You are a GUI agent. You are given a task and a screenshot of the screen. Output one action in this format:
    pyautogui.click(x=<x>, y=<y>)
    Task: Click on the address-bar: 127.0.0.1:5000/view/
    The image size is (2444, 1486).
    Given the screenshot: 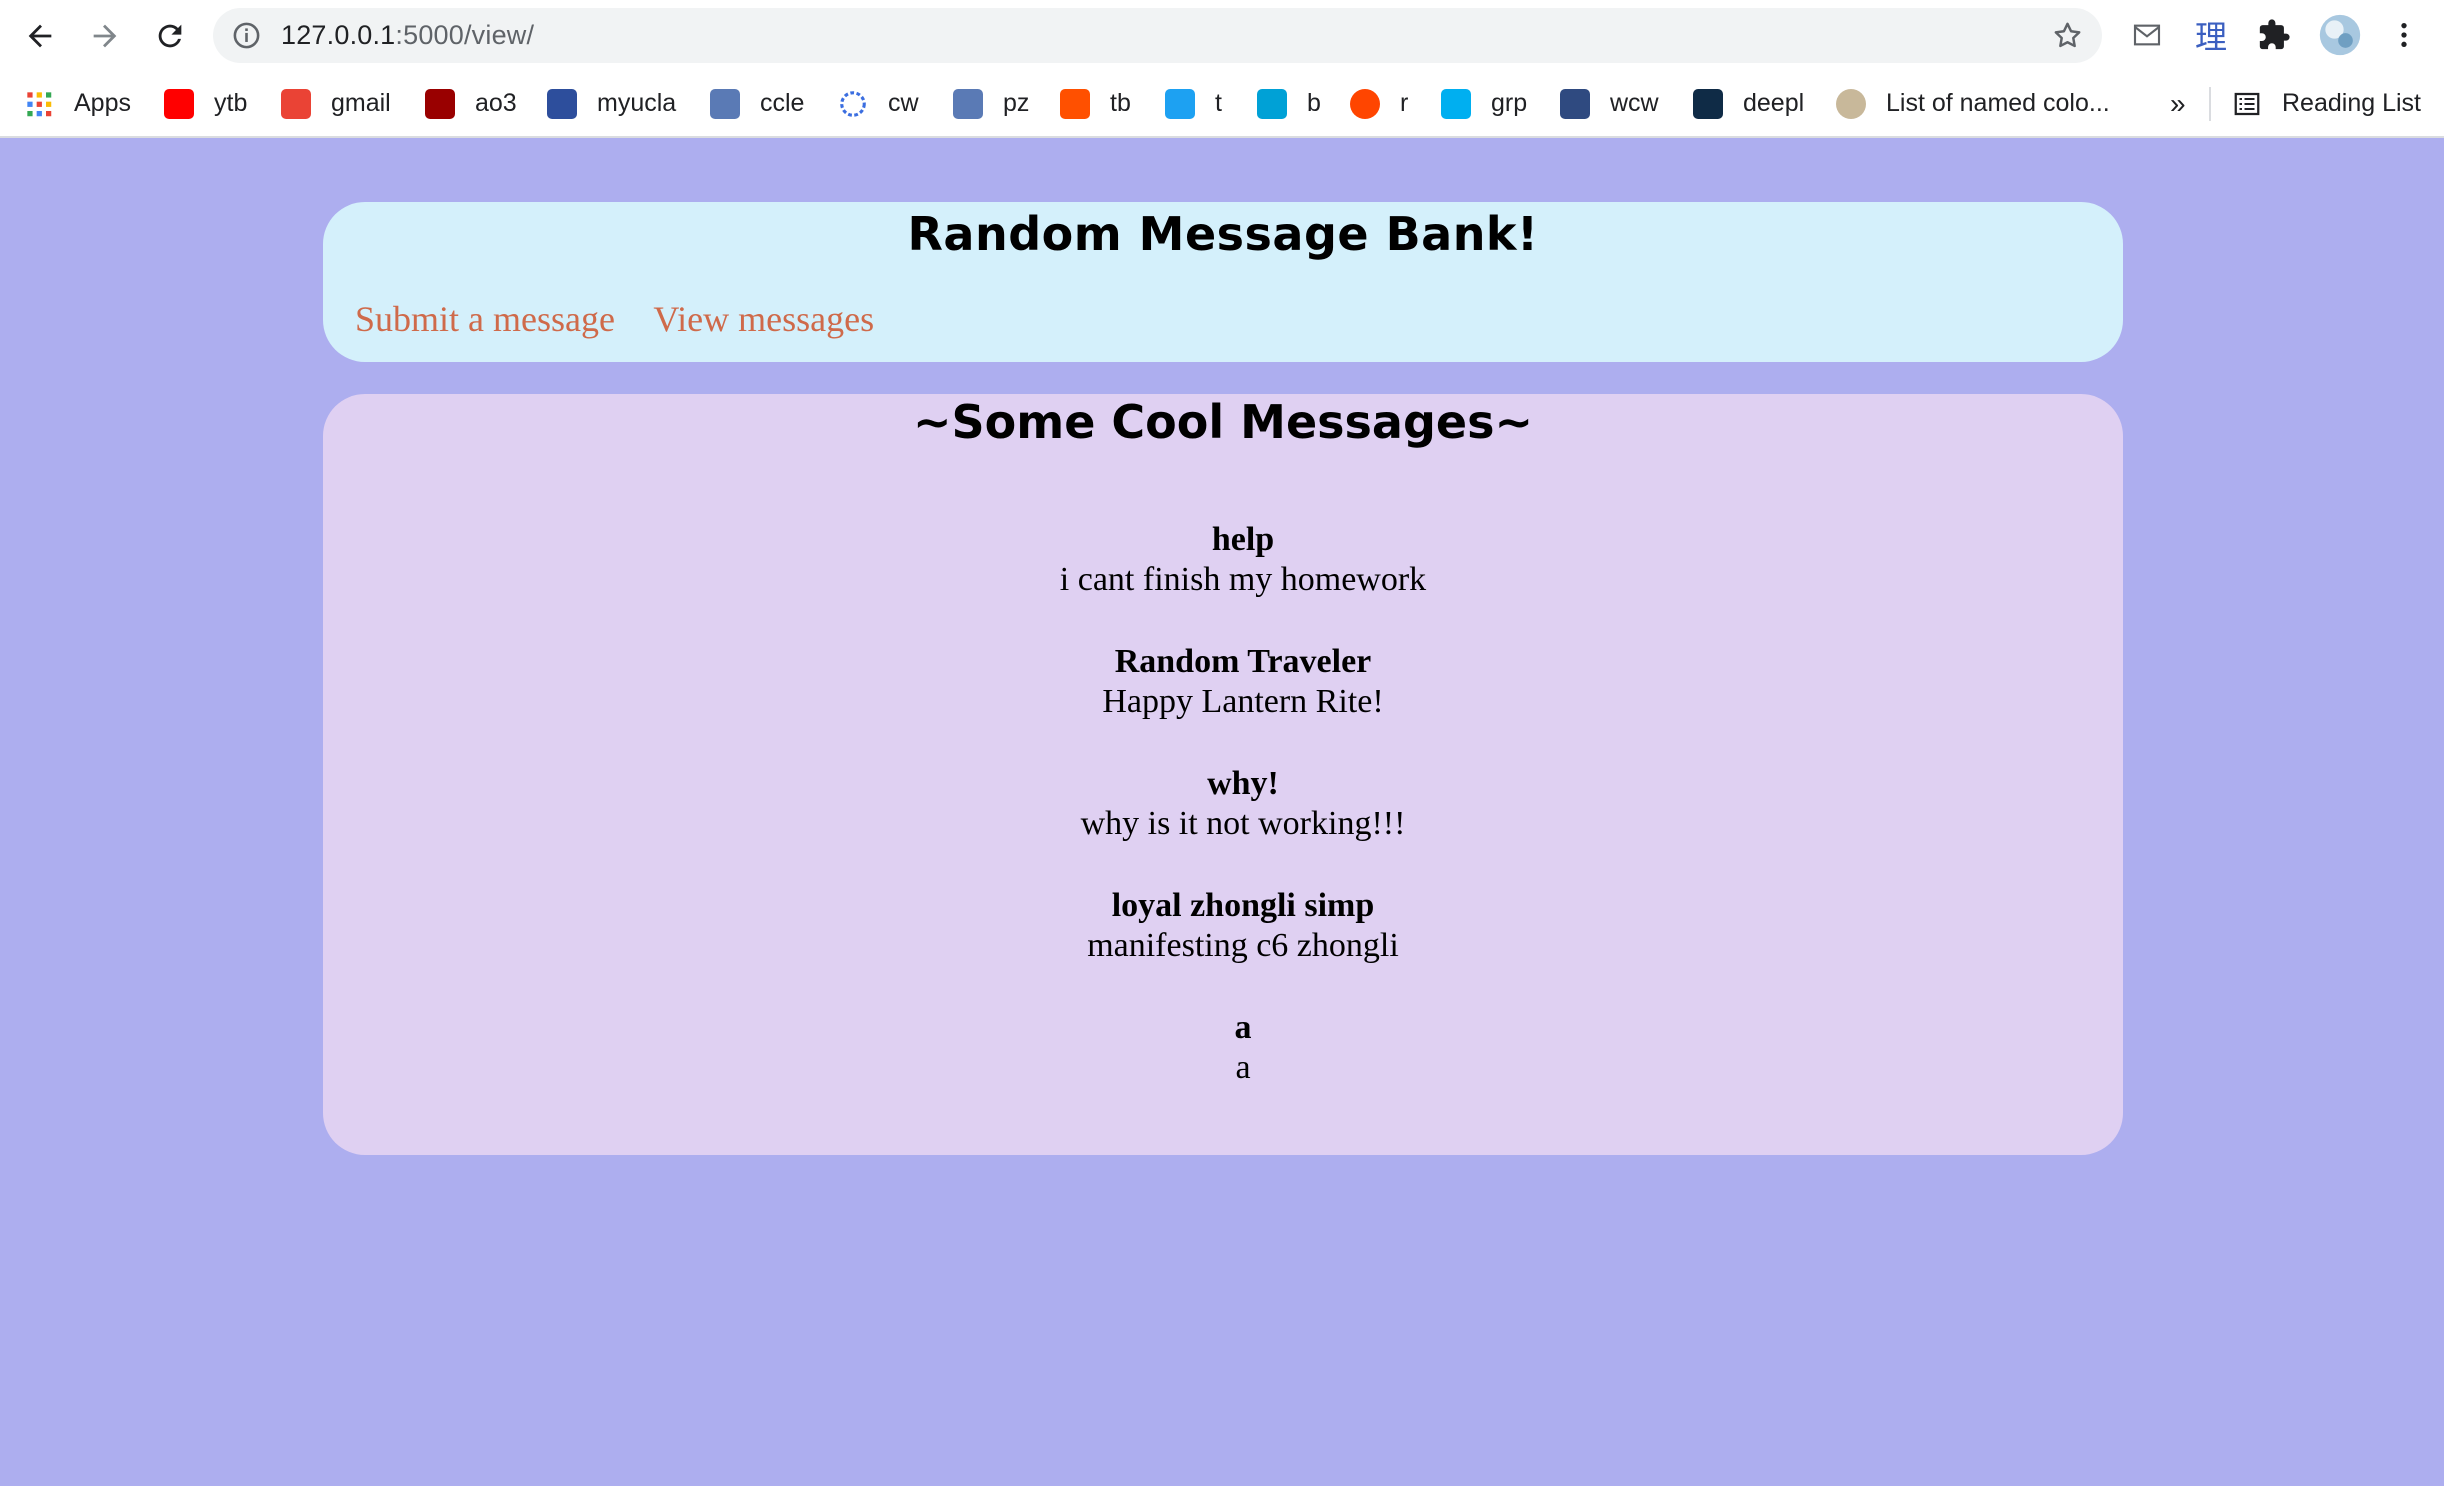 What is the action you would take?
    pyautogui.click(x=1157, y=35)
    